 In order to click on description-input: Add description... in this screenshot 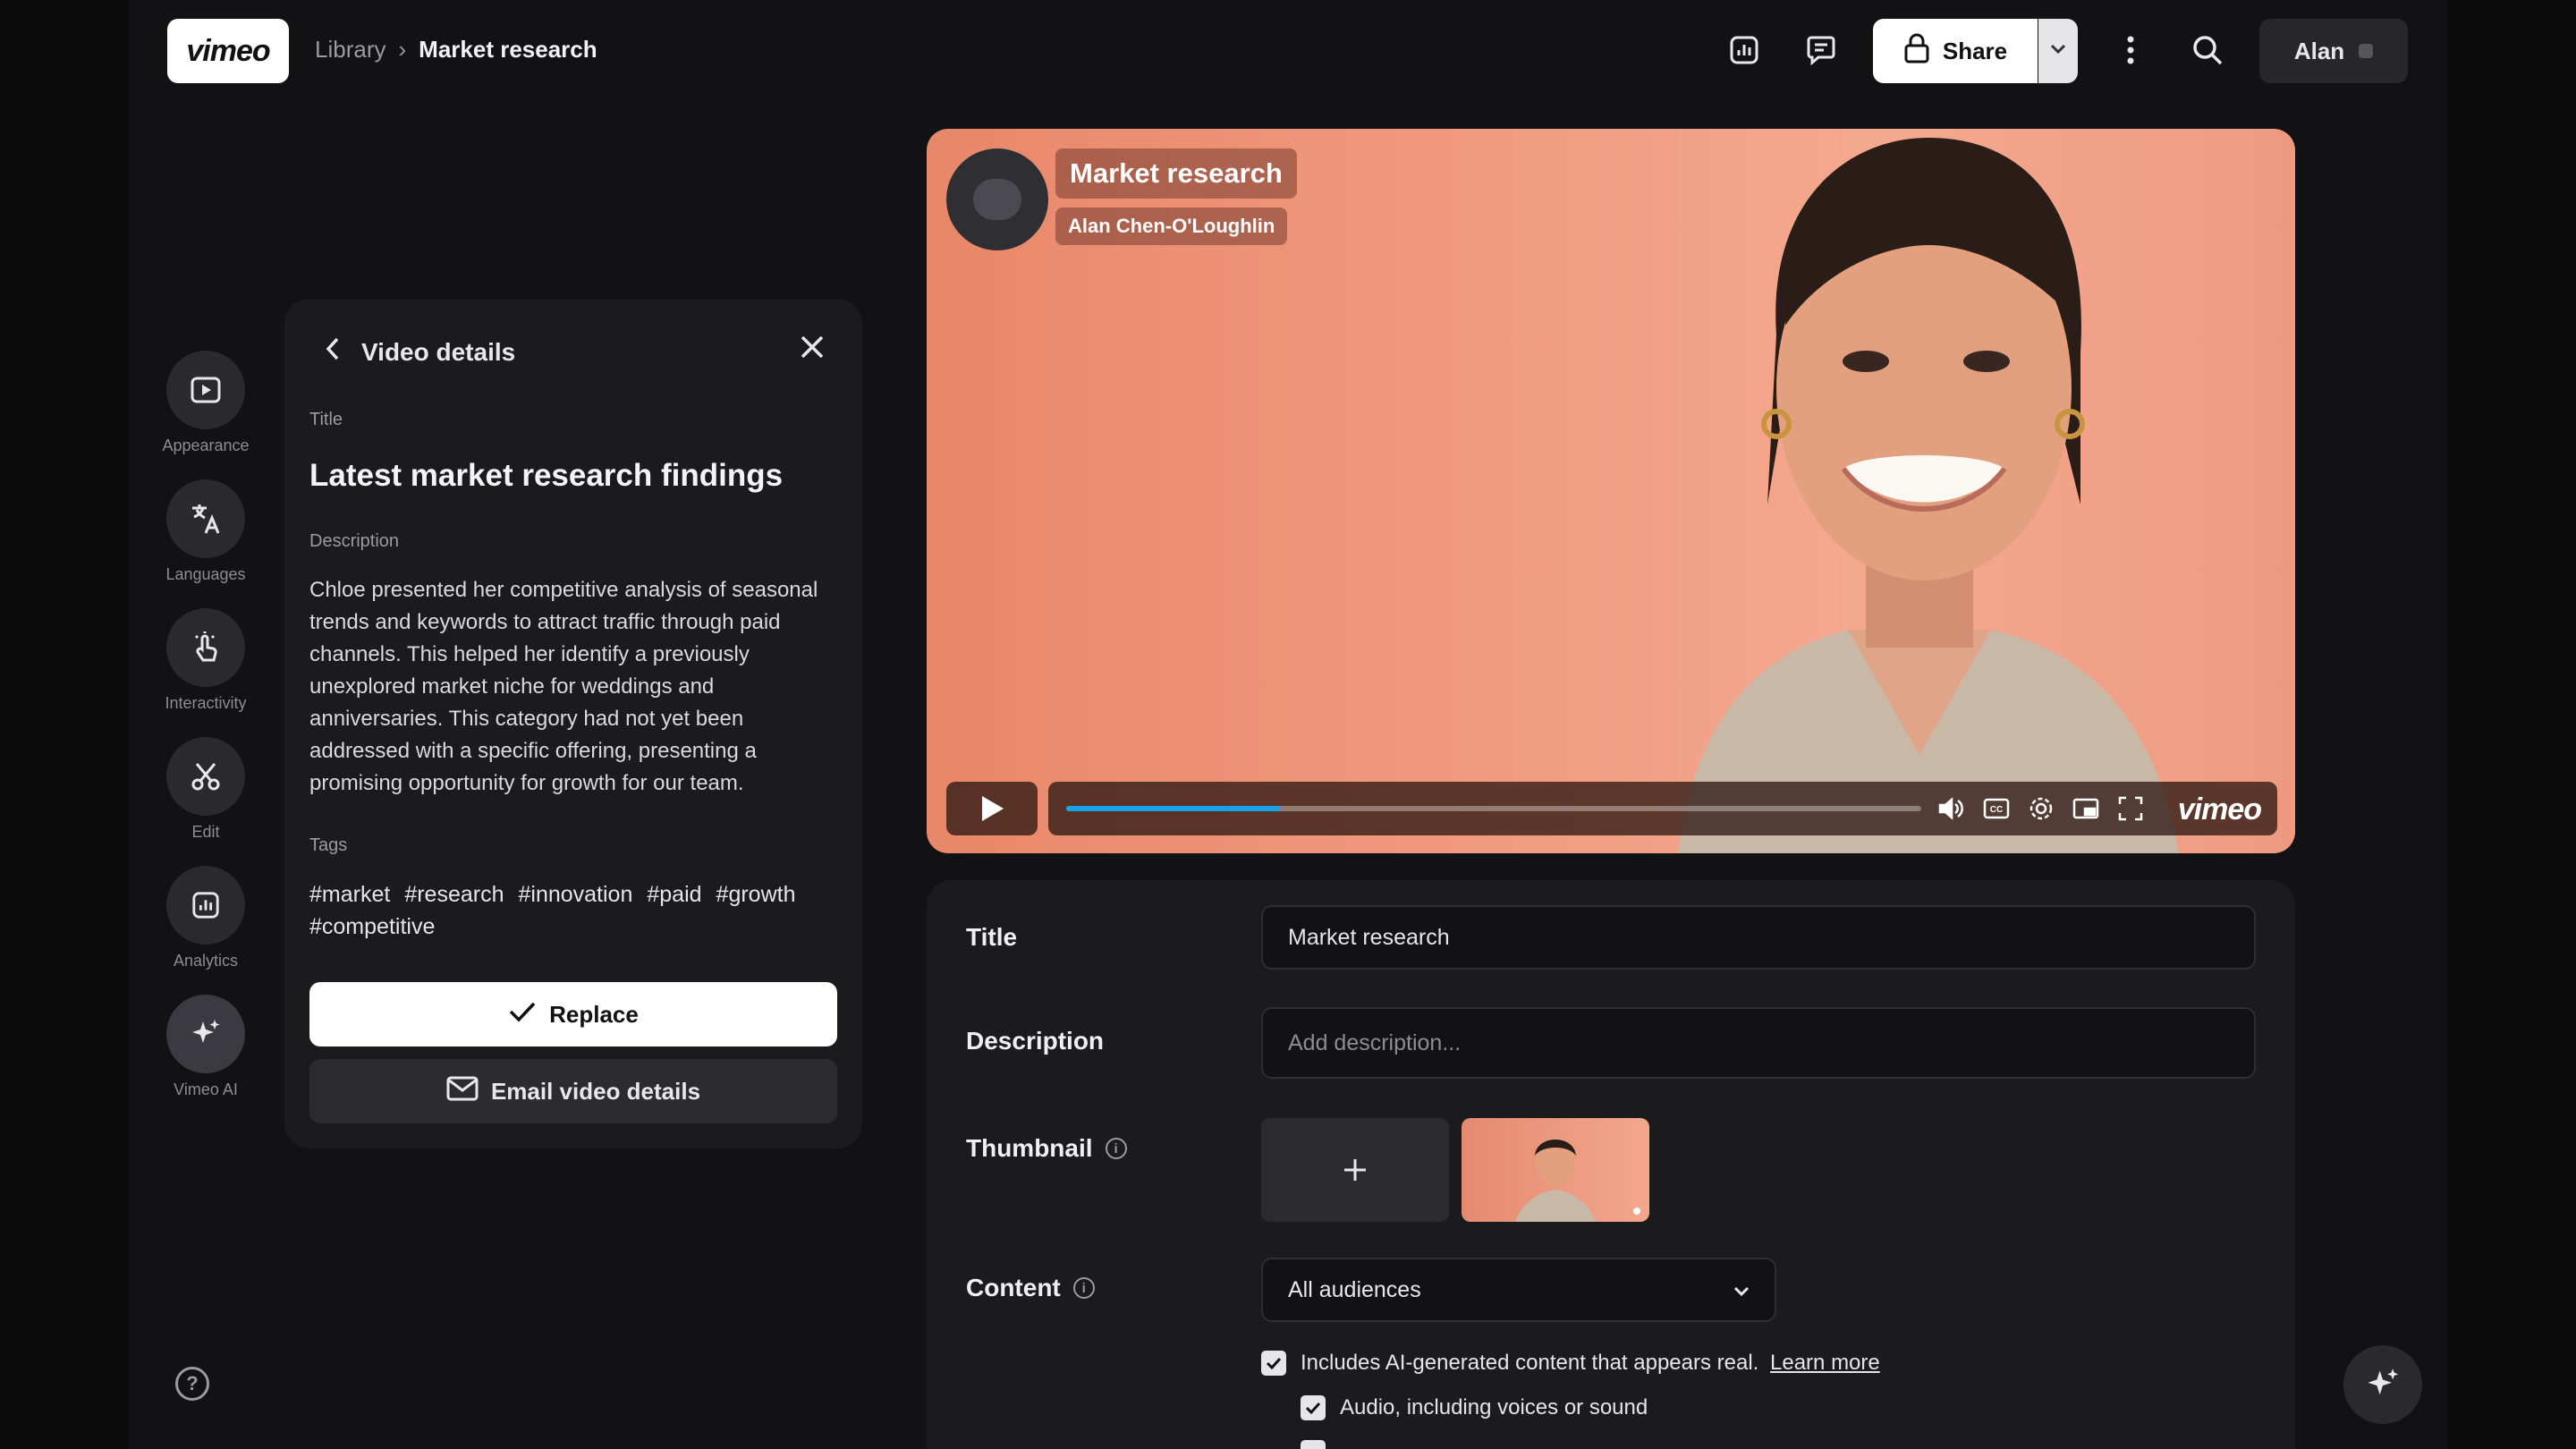, I will do `click(1758, 1043)`.